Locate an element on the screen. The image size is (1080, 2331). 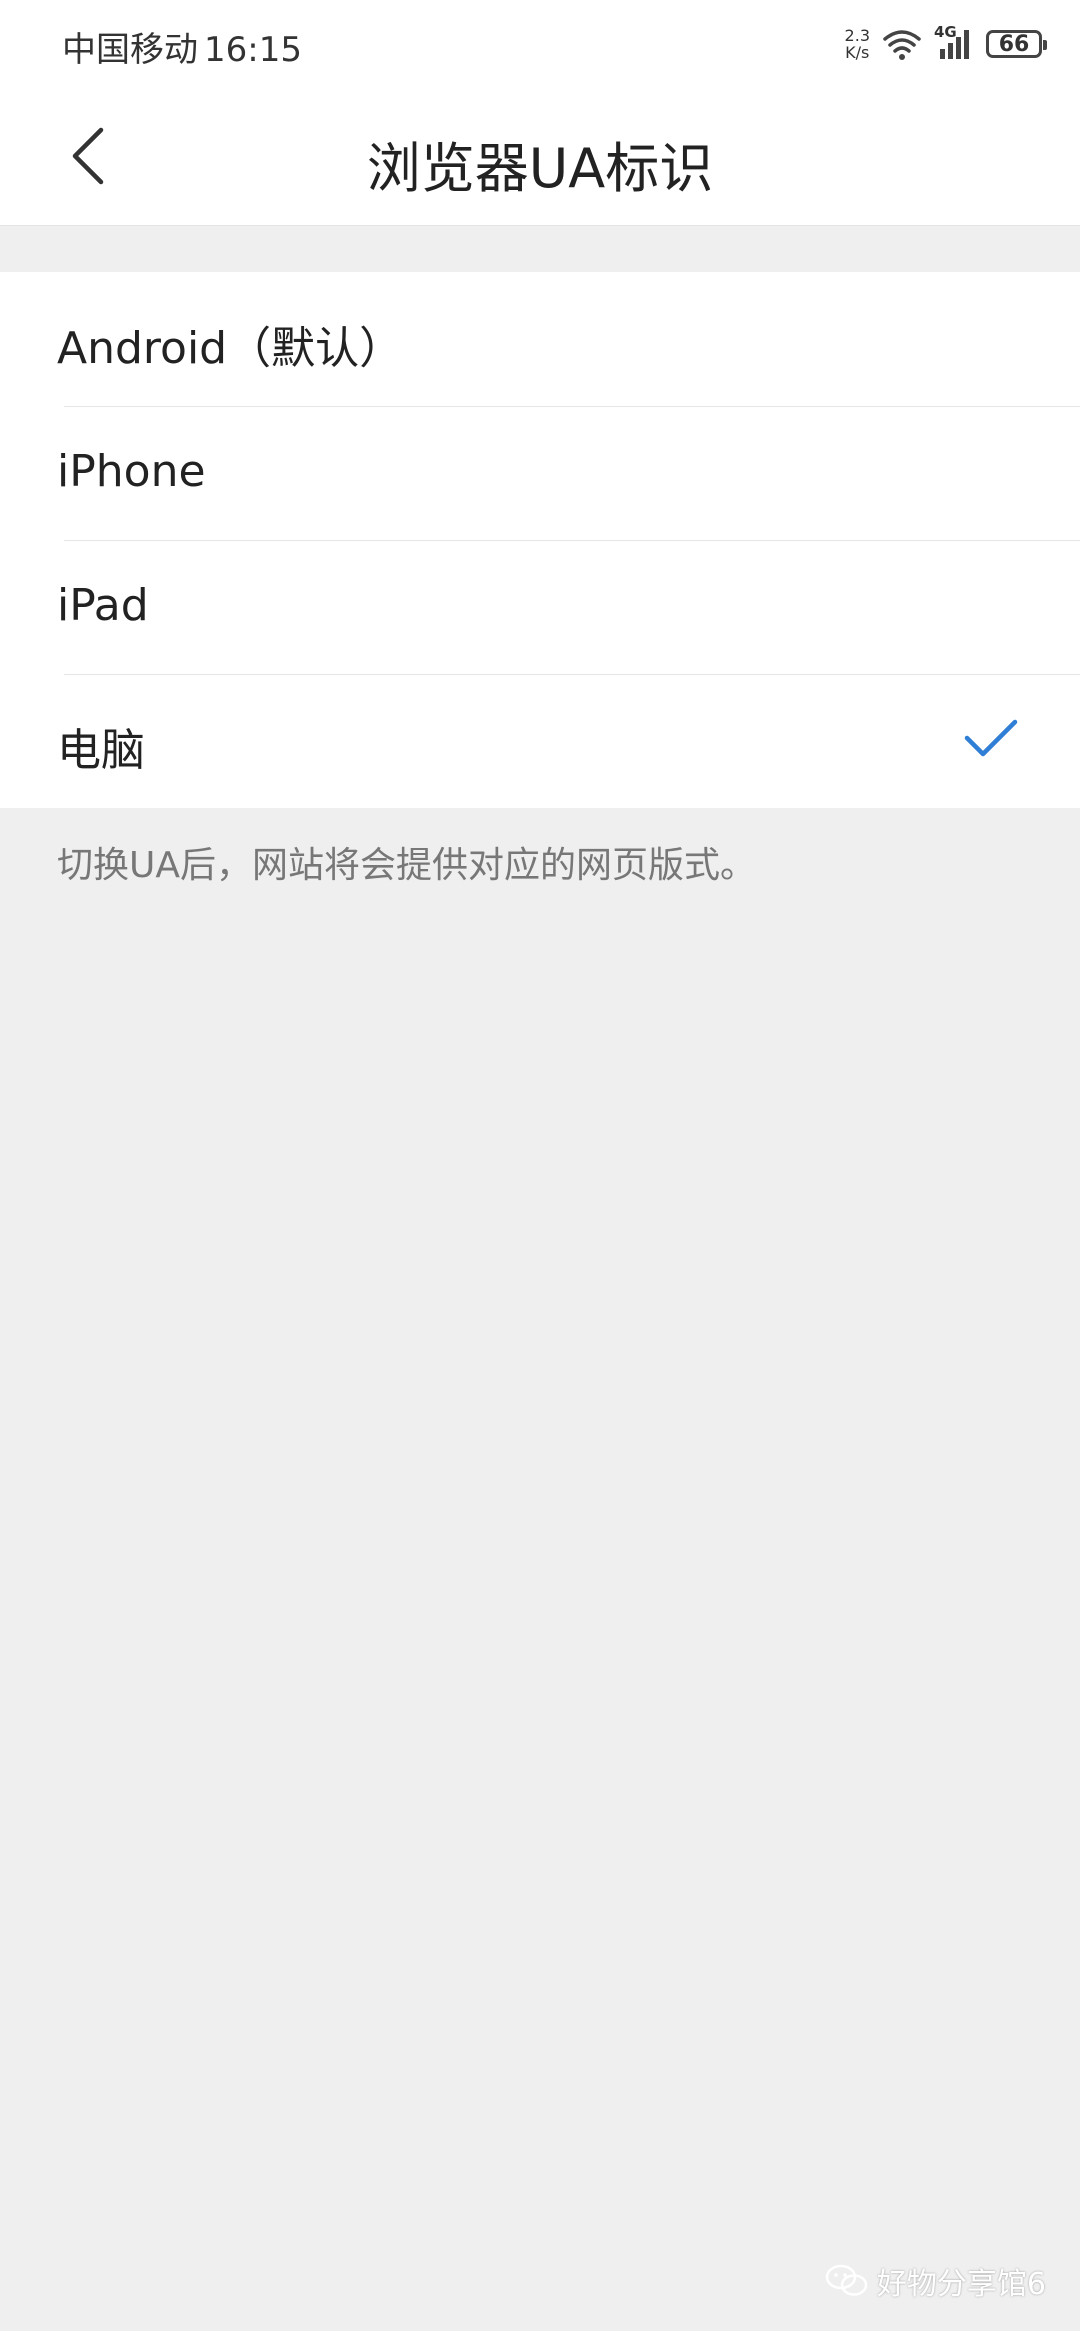
network-type-label: 4G is located at coordinates (945, 32).